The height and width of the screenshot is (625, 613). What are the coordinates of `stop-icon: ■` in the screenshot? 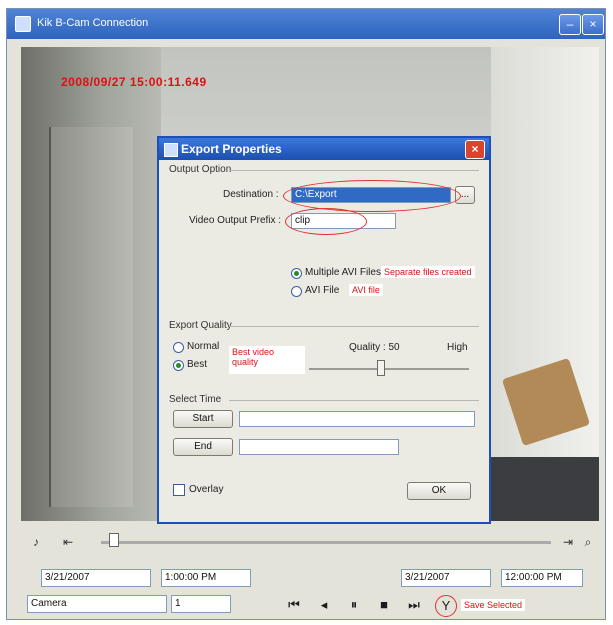 It's located at (384, 605).